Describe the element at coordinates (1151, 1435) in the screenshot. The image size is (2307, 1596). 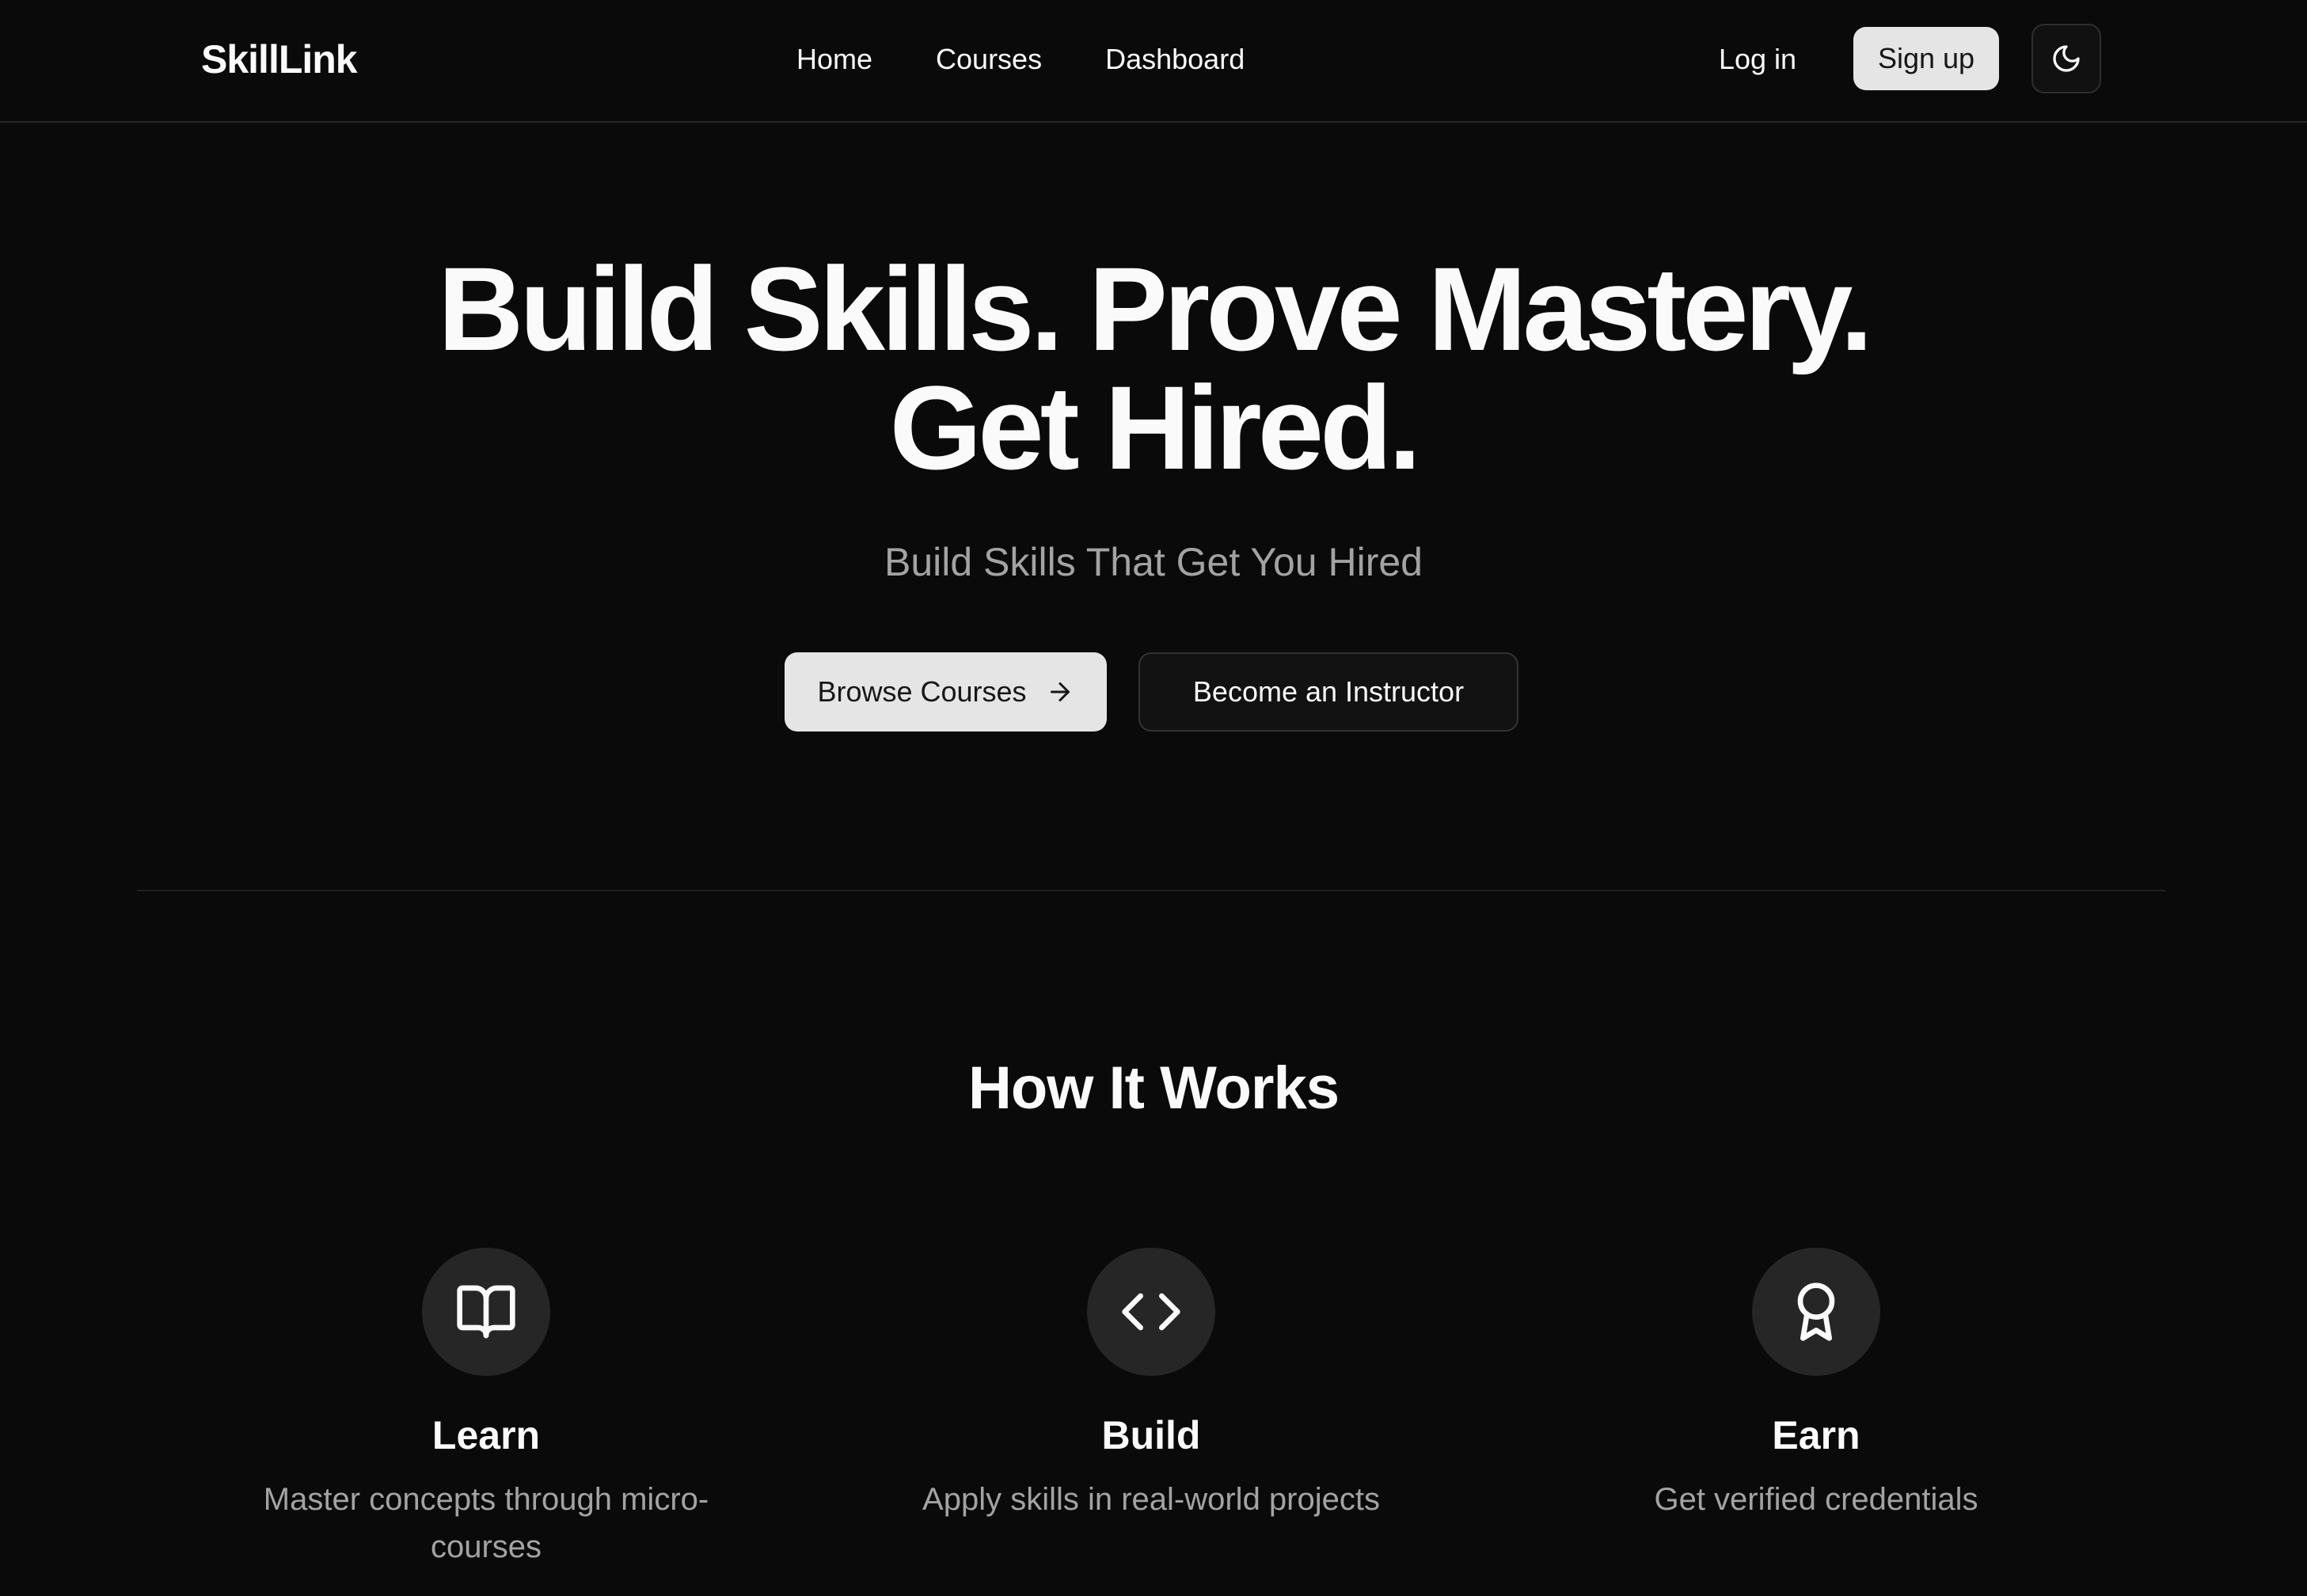
I see `step-title: Build` at that location.